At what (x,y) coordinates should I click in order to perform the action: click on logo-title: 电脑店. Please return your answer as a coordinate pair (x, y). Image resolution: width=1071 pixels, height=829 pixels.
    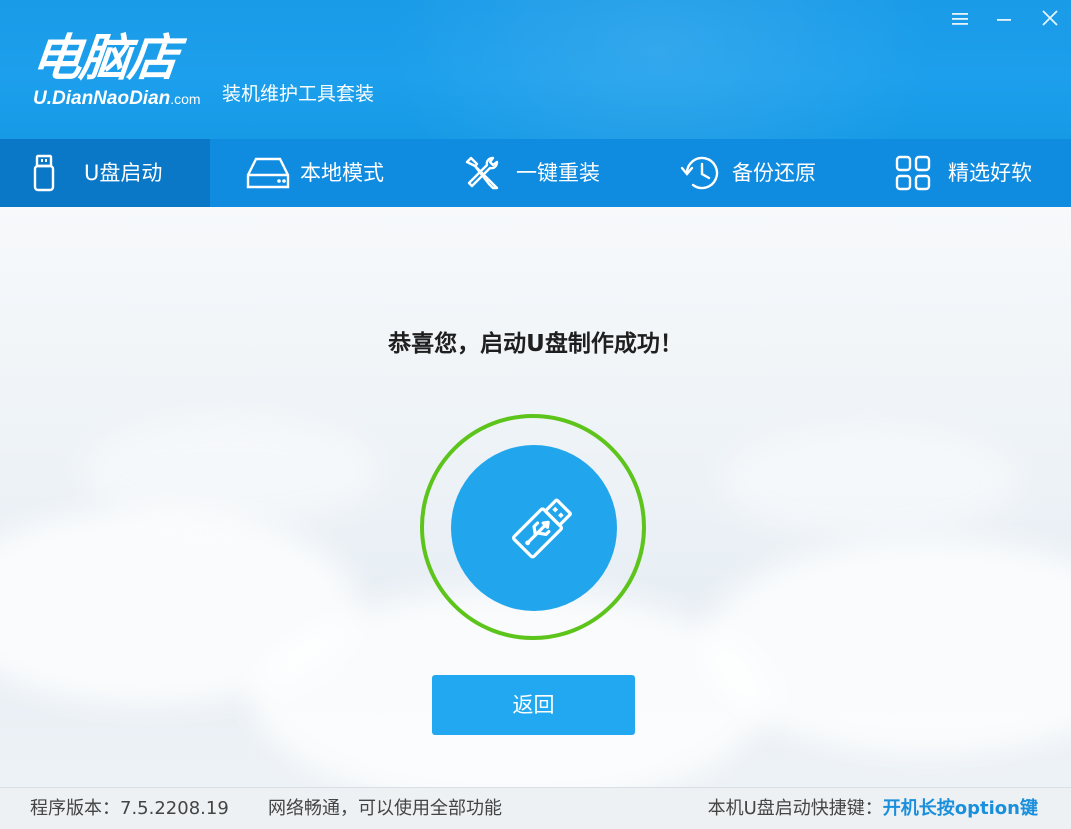
    Looking at the image, I should click on (104, 58).